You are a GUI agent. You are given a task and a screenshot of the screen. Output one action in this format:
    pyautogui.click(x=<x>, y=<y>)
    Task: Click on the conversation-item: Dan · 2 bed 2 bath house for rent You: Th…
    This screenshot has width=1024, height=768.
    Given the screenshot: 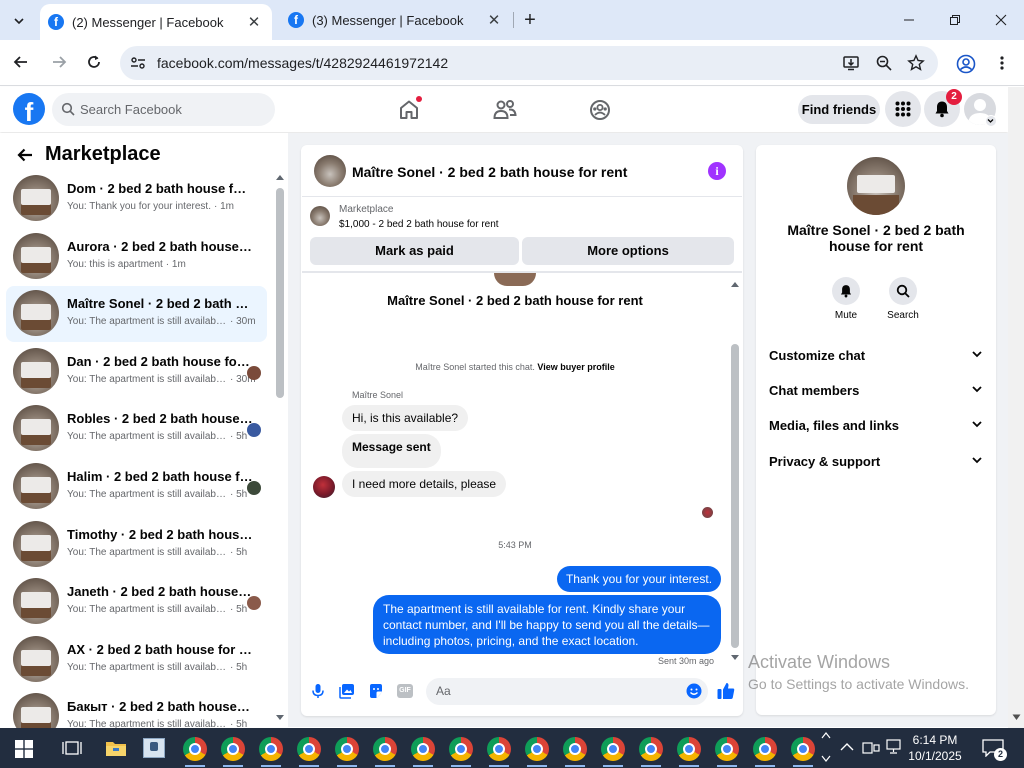 What is the action you would take?
    pyautogui.click(x=136, y=372)
    